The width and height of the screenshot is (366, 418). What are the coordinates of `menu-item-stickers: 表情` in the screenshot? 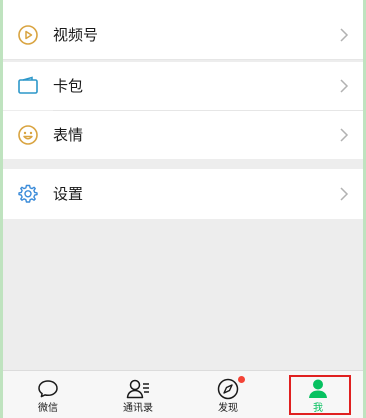 It's located at (183, 135).